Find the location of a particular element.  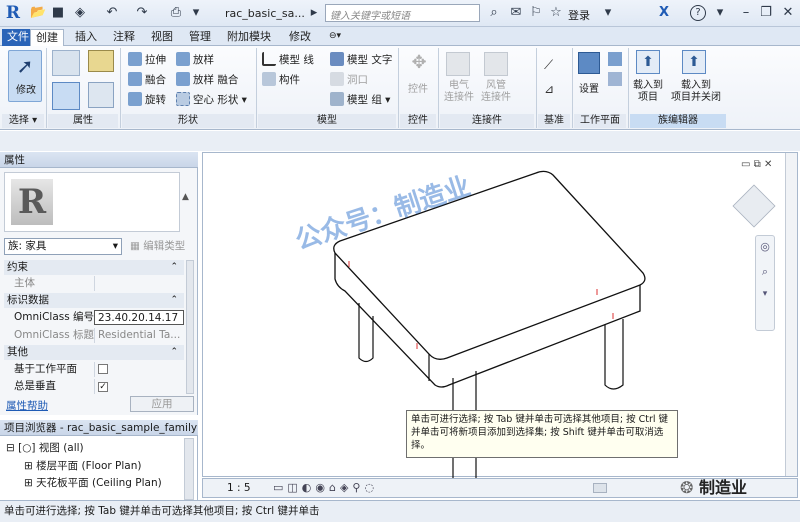

properties-icon is located at coordinates (66, 96).